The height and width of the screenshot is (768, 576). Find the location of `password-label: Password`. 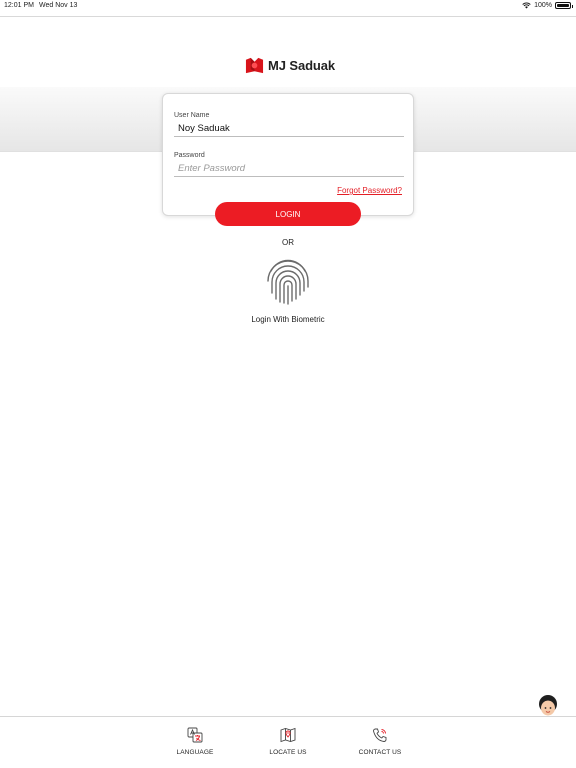

password-label: Password is located at coordinates (189, 155).